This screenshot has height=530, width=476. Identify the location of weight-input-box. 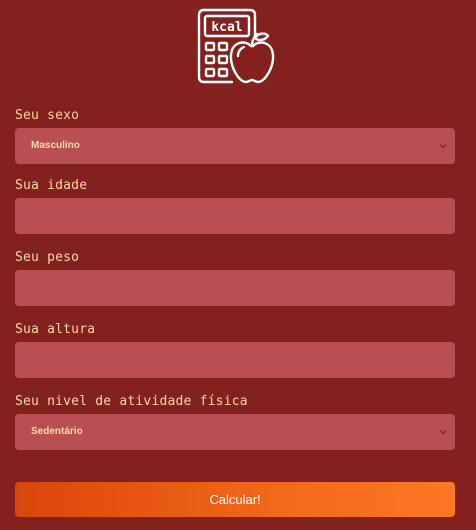
(235, 288).